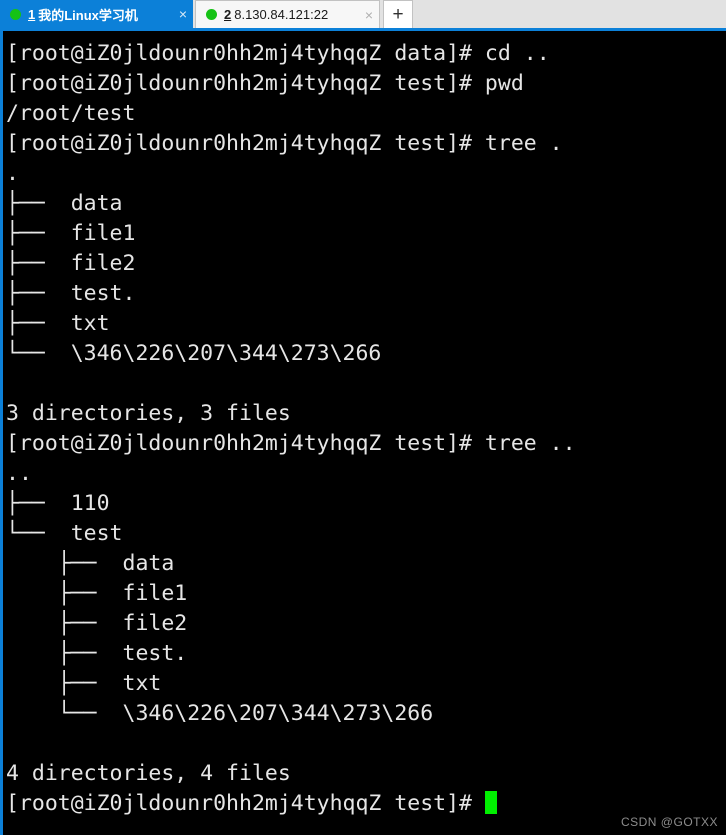 The height and width of the screenshot is (835, 726). I want to click on tab-title-label: 我的Linux学习机, so click(88, 15).